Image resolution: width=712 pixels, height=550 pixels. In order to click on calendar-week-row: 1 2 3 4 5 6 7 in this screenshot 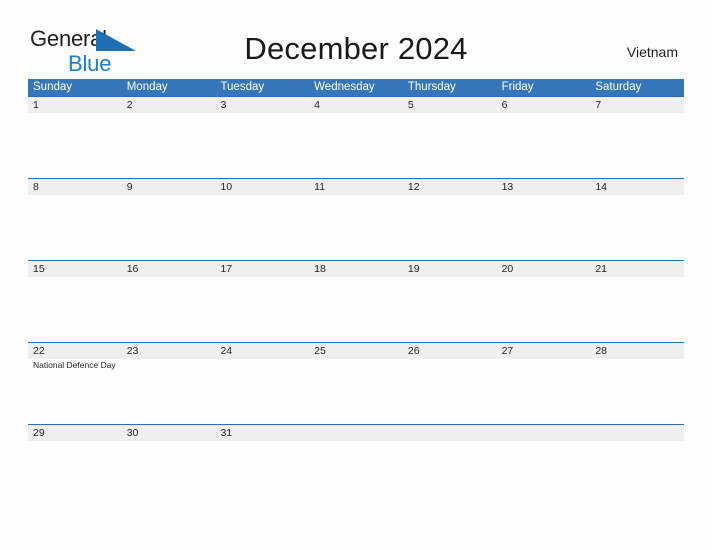, I will do `click(356, 137)`.